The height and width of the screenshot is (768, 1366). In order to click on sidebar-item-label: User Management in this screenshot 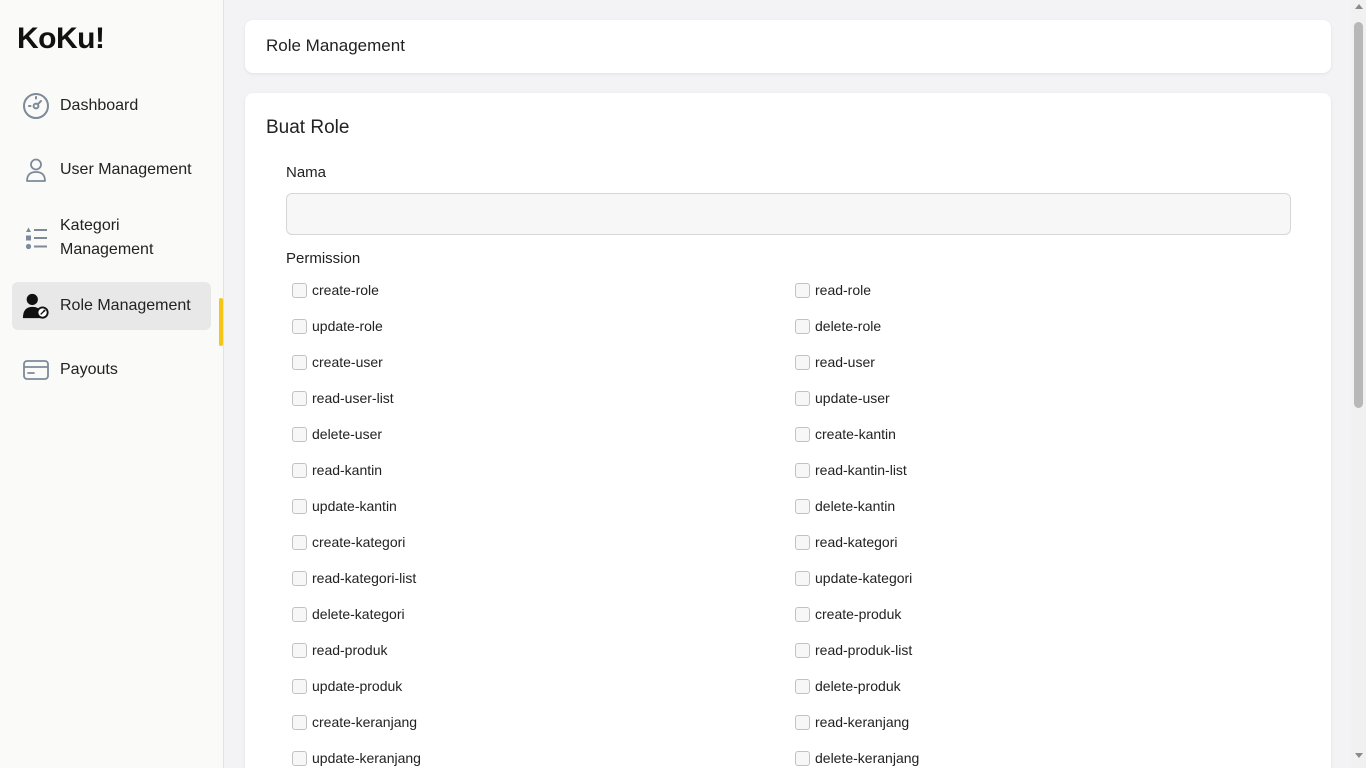, I will do `click(126, 169)`.